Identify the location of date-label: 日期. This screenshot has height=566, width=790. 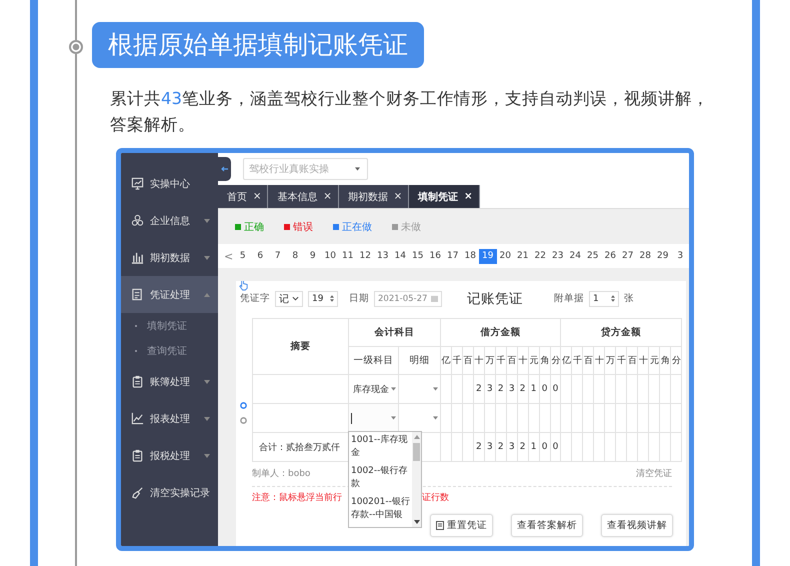
(359, 298).